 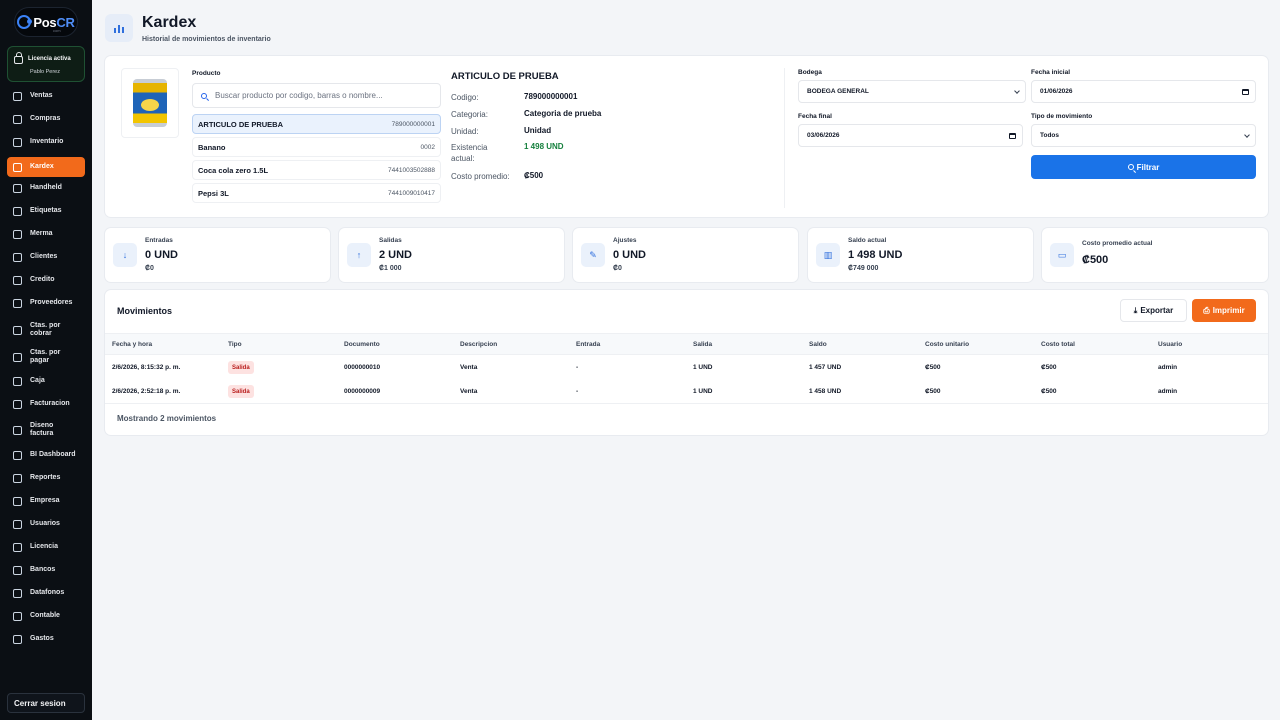 I want to click on detail-key: Unidad:, so click(x=465, y=131).